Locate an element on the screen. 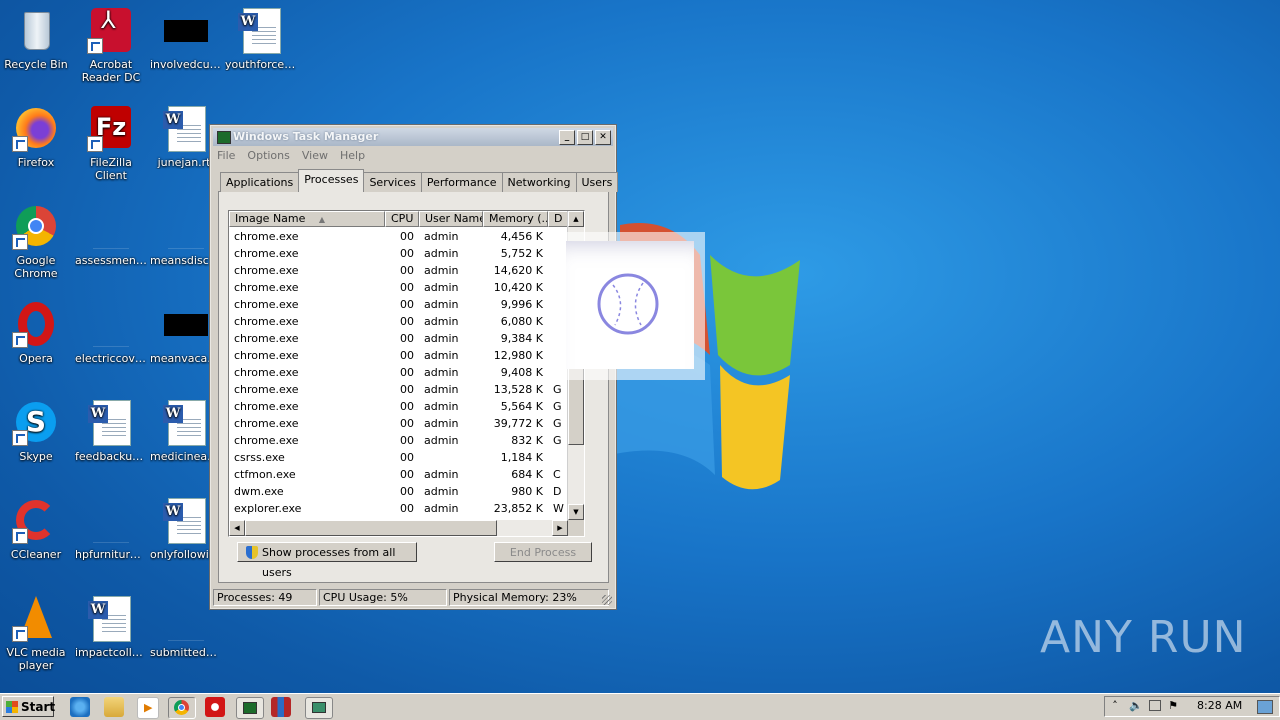 The width and height of the screenshot is (1280, 720). process-row: chrome.exe 00 admin 832 K G is located at coordinates (398, 440).